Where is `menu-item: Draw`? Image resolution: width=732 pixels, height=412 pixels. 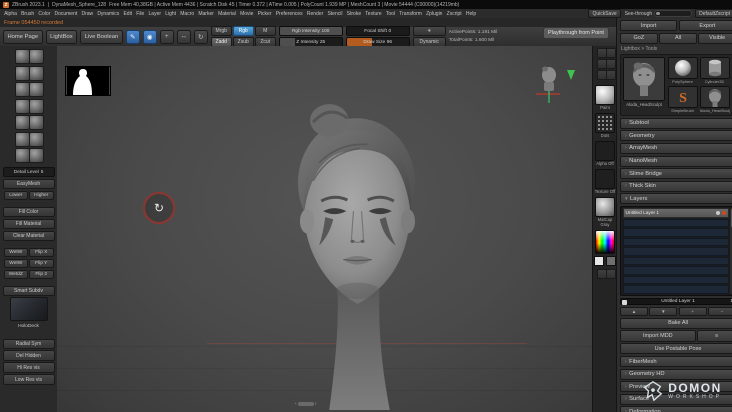
menu-item: Draw is located at coordinates (87, 14).